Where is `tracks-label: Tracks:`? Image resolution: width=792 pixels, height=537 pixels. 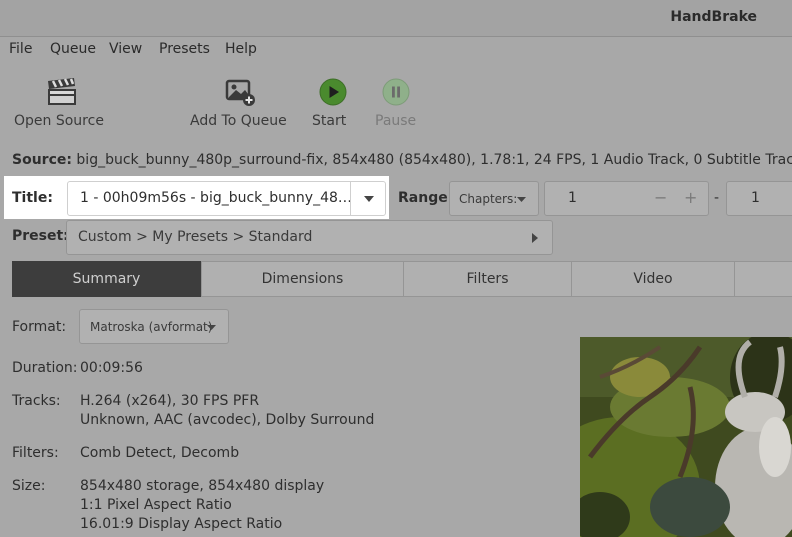
tracks-label: Tracks: is located at coordinates (36, 401).